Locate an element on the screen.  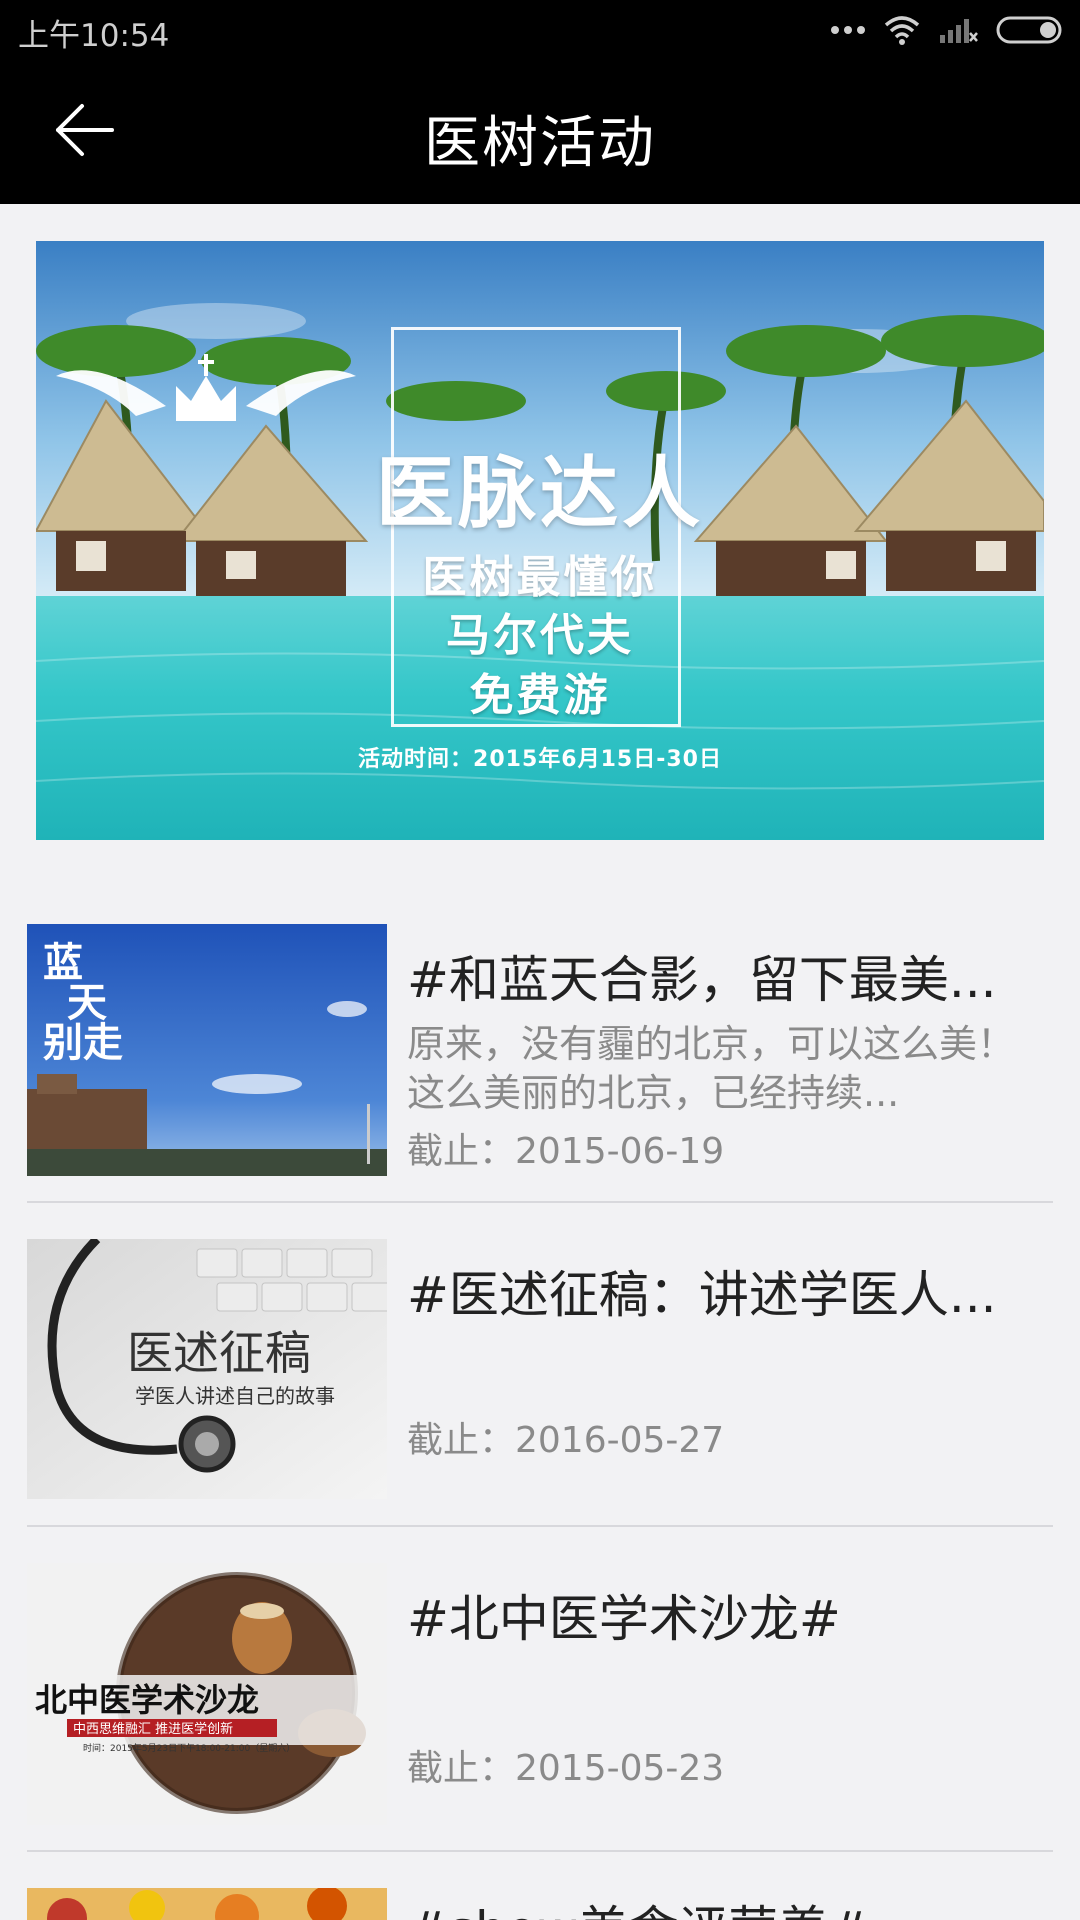
svg-text: 别走 is located at coordinates (83, 1043).